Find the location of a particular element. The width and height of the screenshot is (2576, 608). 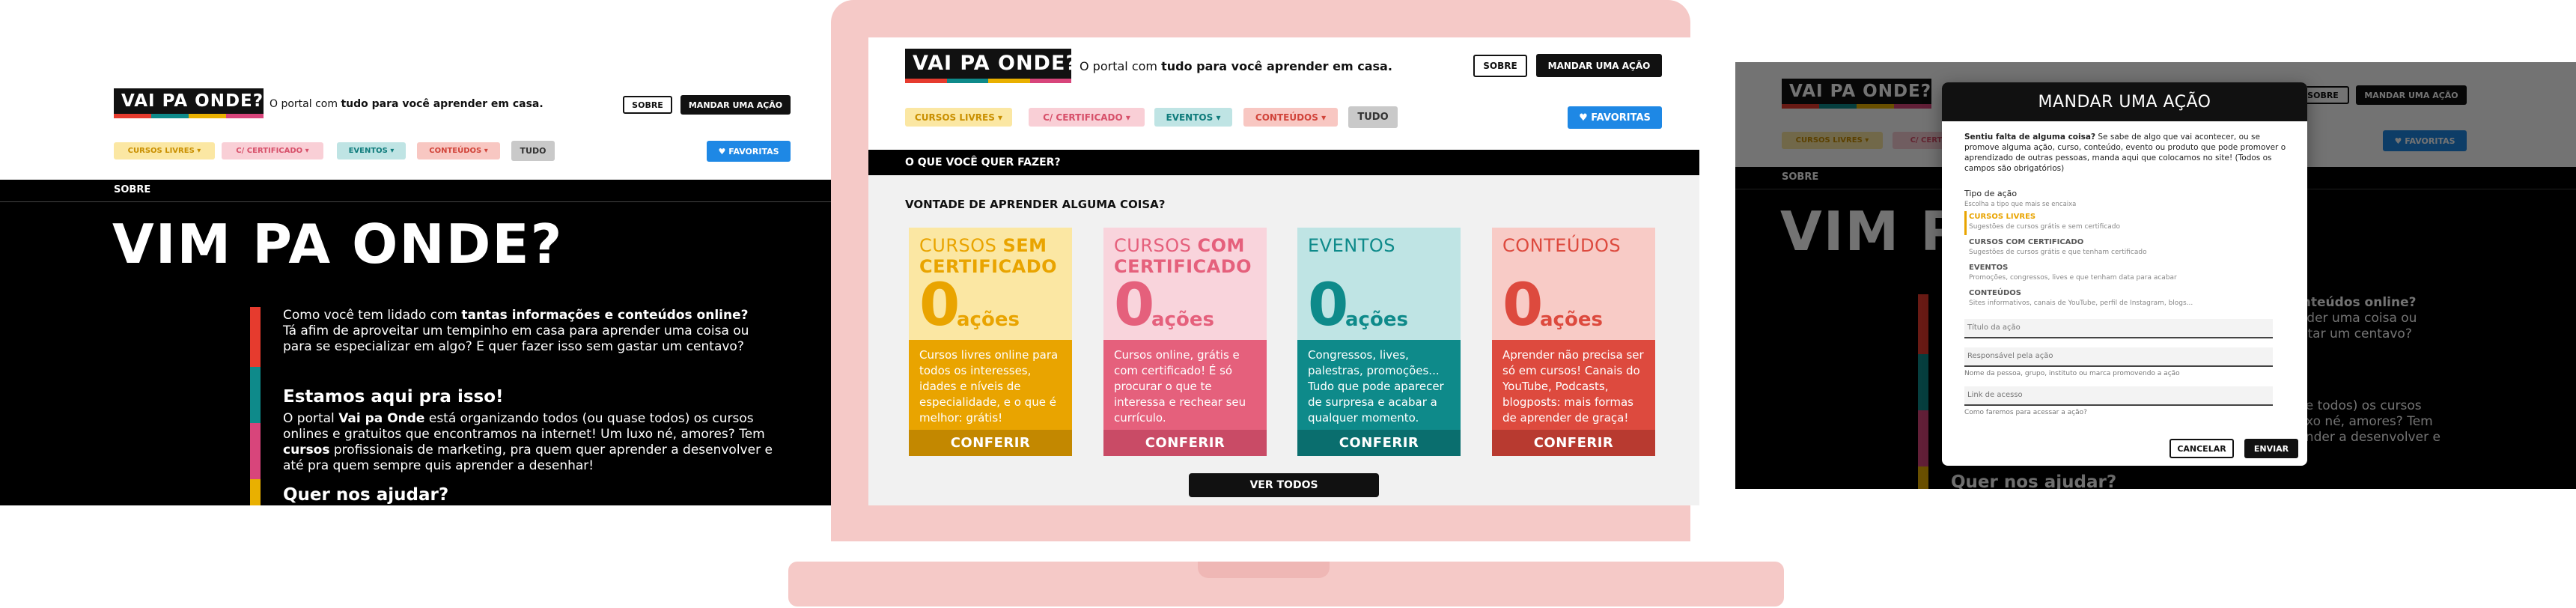

action-owner-field: Responsável pela ação is located at coordinates (2118, 357).